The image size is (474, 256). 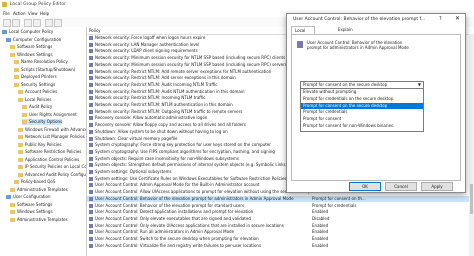 I want to click on tree-item-label: Advanced Audit Policy Configuration, so click(x=55, y=174).